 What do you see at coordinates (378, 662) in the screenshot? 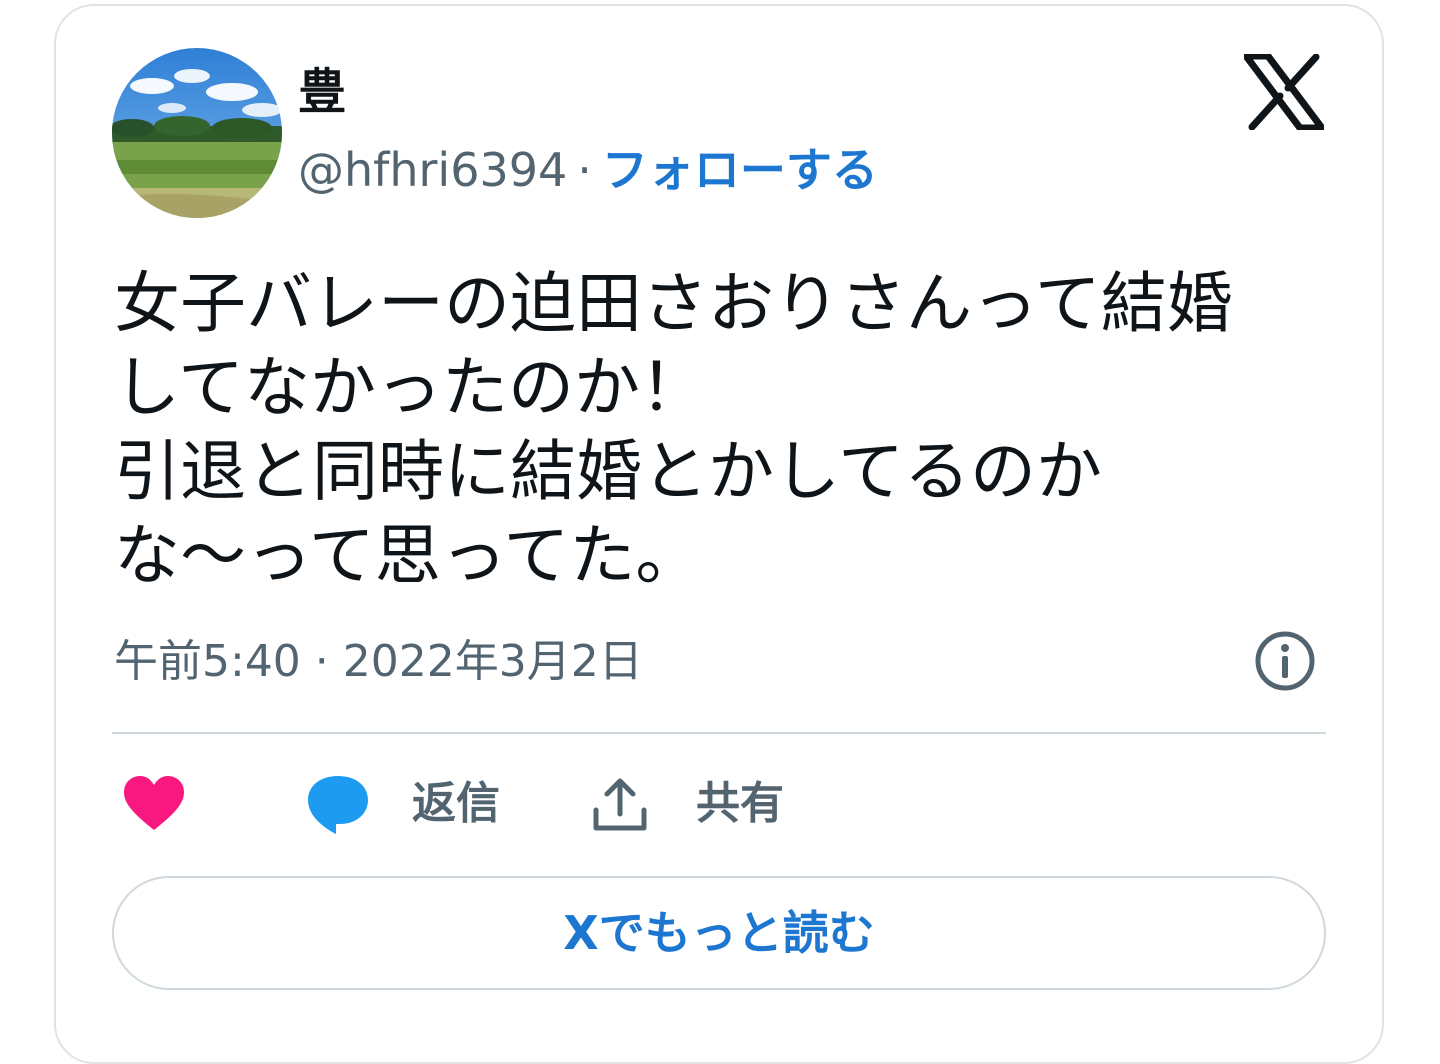
I see `tweet-timestamp: 午前5:40 · 2022年3月2日` at bounding box center [378, 662].